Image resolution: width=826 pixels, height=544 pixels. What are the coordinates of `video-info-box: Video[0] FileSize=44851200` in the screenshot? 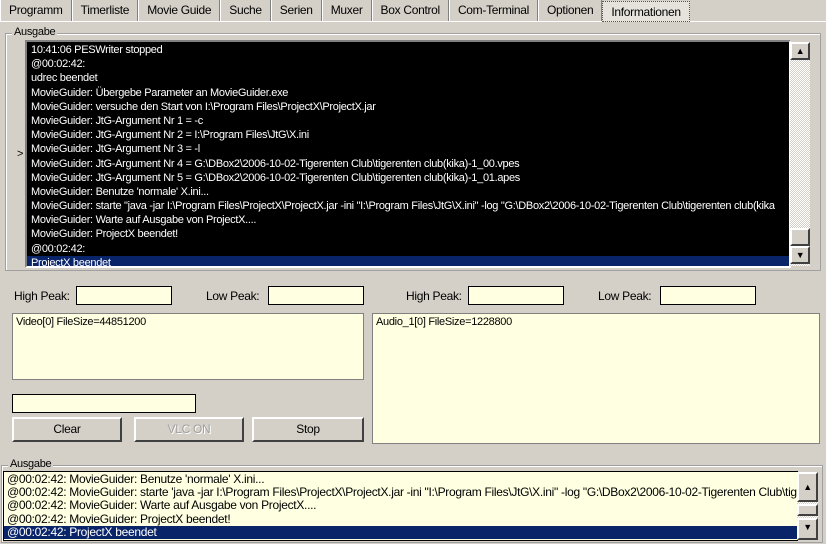 It's located at (188, 346).